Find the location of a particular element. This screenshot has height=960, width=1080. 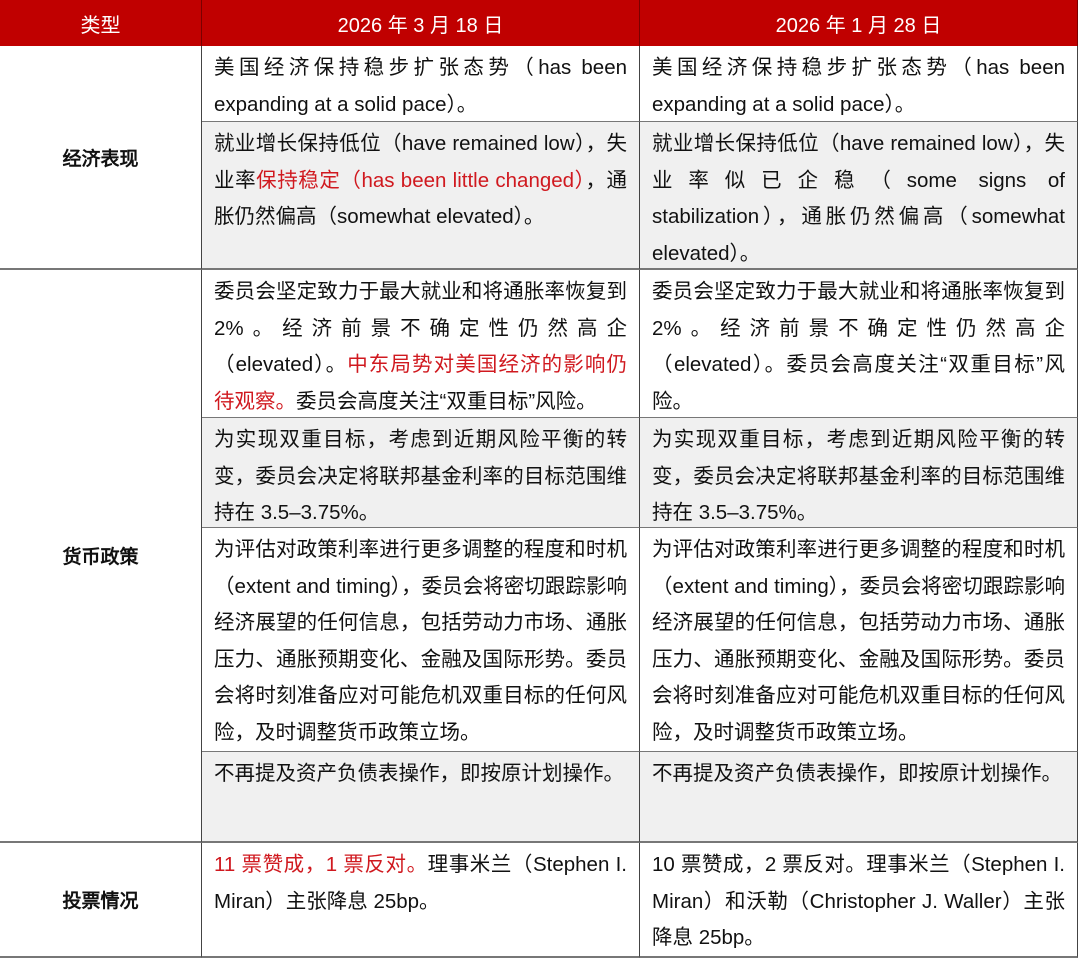

header-type: 类型 is located at coordinates (101, 23).